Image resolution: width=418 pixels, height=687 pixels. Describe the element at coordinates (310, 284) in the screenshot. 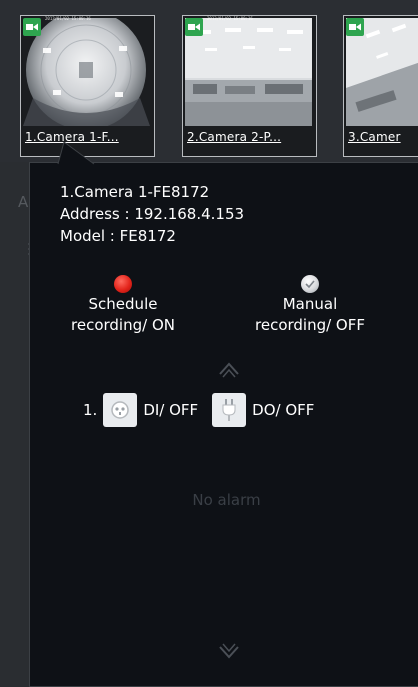

I see `recording-off-indicator-icon` at that location.